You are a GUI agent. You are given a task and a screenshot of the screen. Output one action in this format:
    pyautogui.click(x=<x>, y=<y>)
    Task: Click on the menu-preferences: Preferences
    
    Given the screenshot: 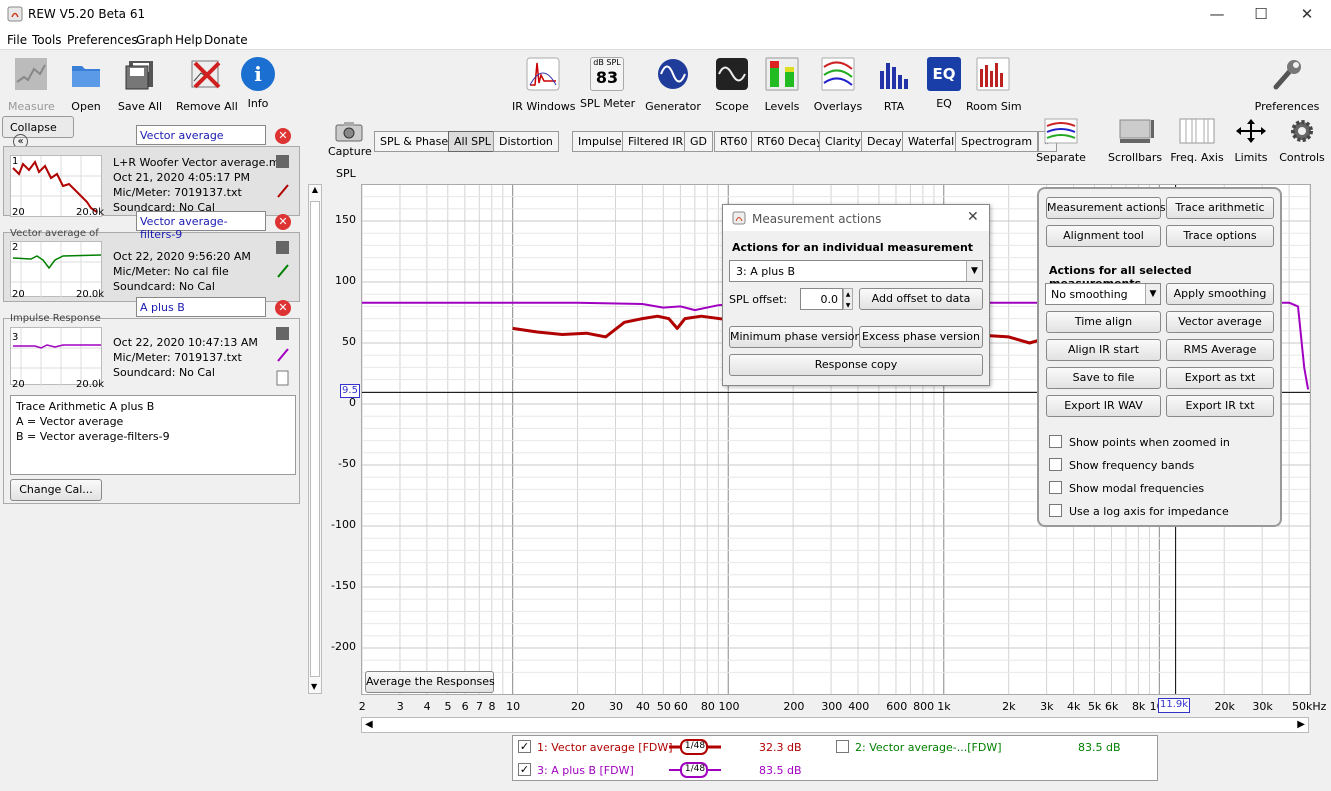 What is the action you would take?
    pyautogui.click(x=102, y=40)
    